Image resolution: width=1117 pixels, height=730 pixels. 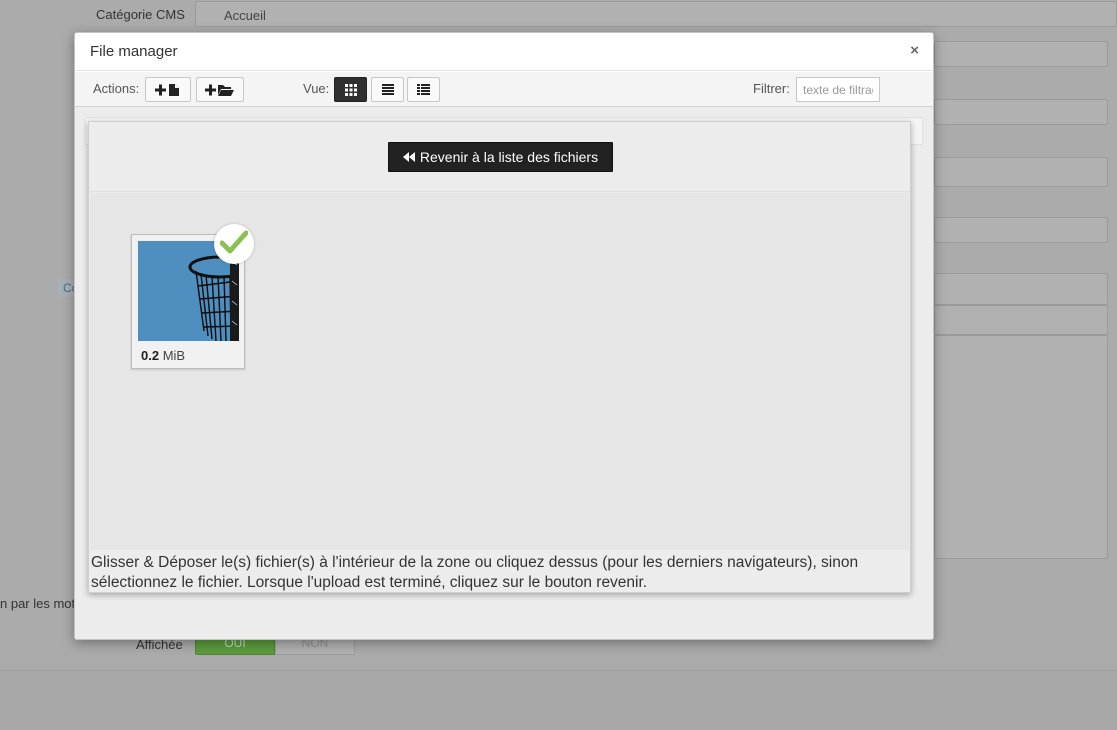 What do you see at coordinates (245, 15) in the screenshot?
I see `cms-category-value: Accueil` at bounding box center [245, 15].